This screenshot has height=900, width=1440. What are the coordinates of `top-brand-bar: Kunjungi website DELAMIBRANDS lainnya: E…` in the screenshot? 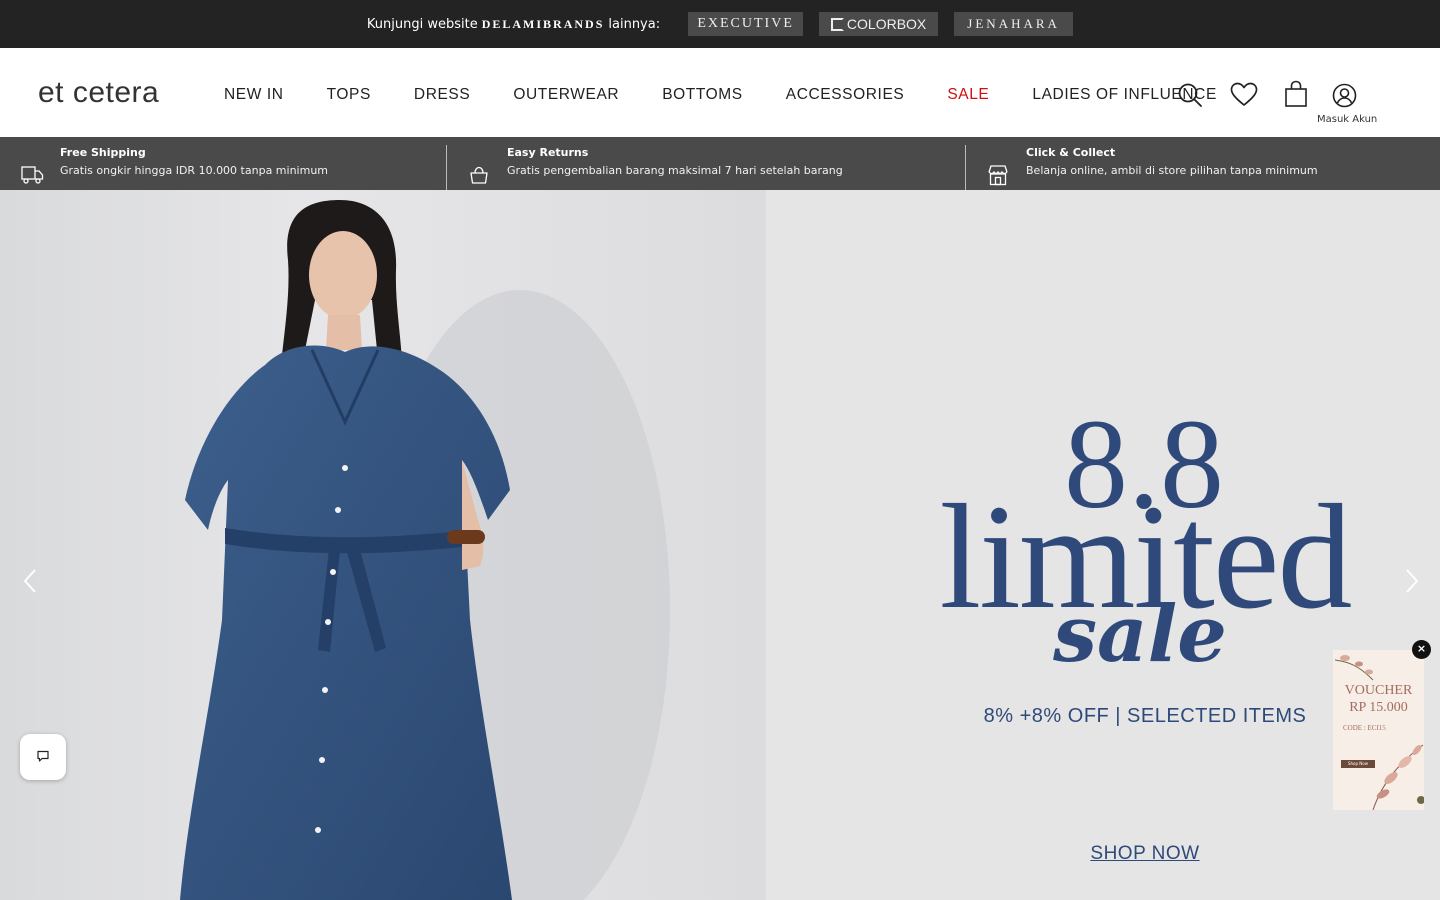 It's located at (720, 24).